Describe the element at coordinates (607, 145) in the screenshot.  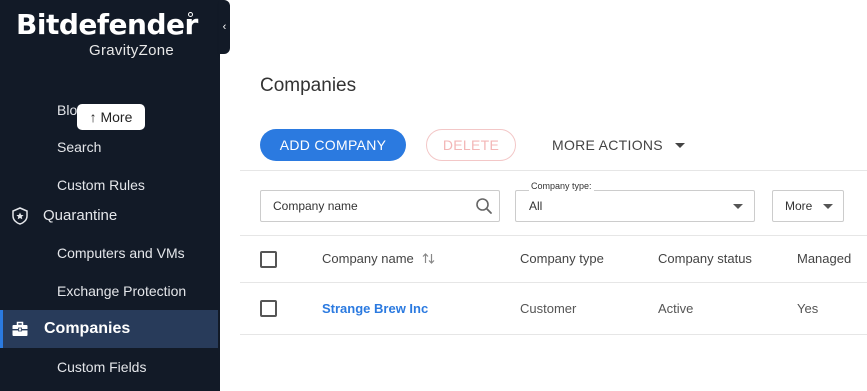
I see `more-actions-label: MORE ACTIONS` at that location.